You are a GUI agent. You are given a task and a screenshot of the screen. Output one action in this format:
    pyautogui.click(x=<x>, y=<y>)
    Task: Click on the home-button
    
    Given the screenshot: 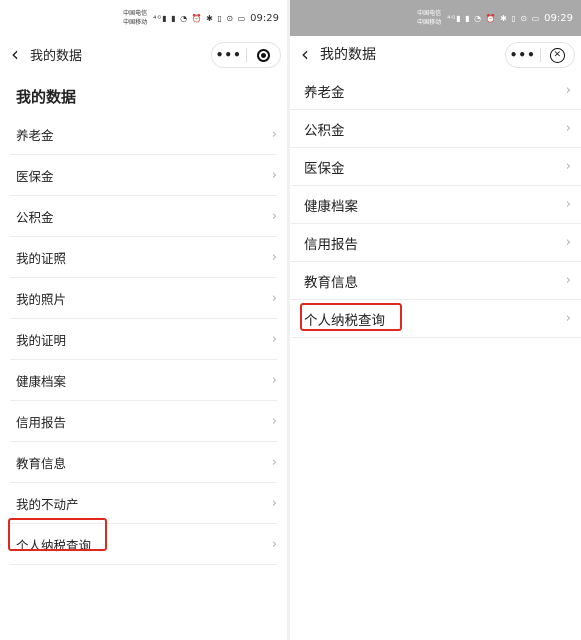 What is the action you would take?
    pyautogui.click(x=264, y=55)
    